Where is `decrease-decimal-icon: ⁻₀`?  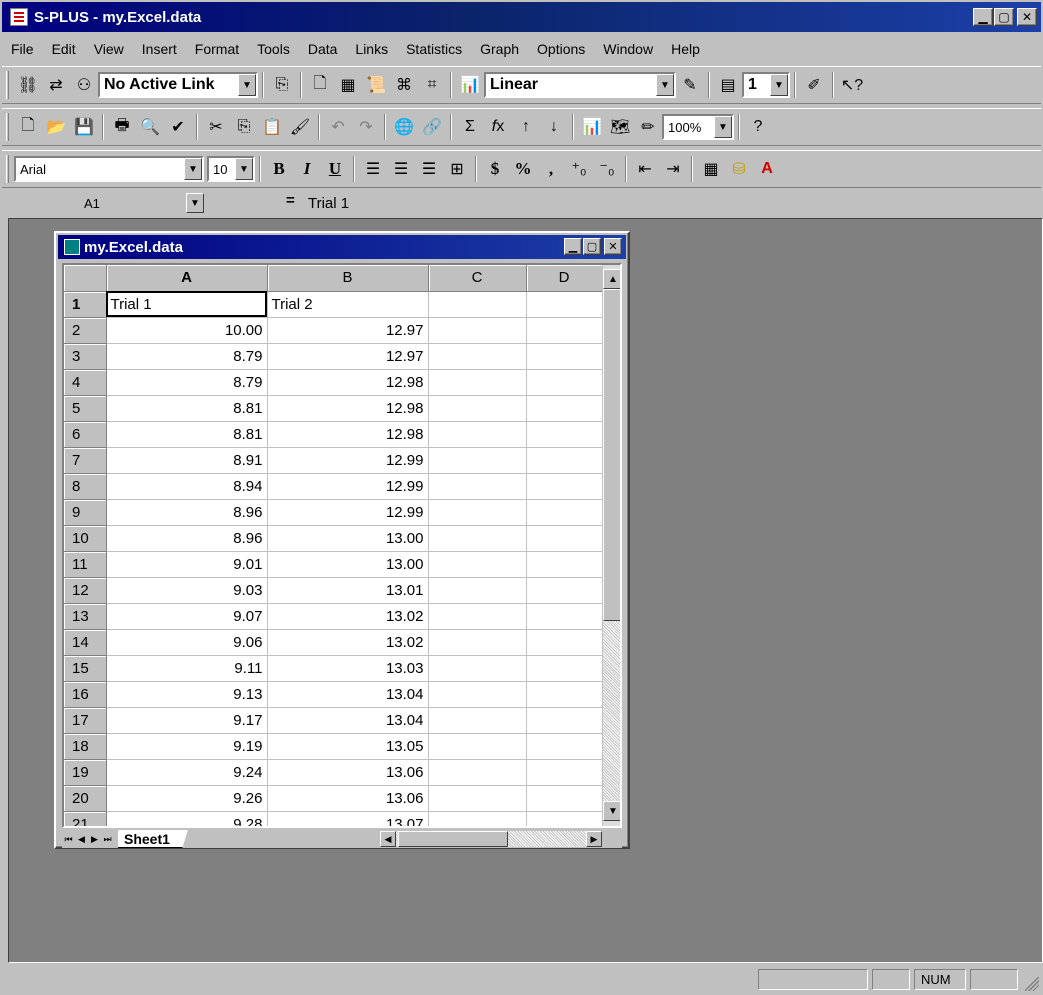
decrease-decimal-icon: ⁻₀ is located at coordinates (607, 169).